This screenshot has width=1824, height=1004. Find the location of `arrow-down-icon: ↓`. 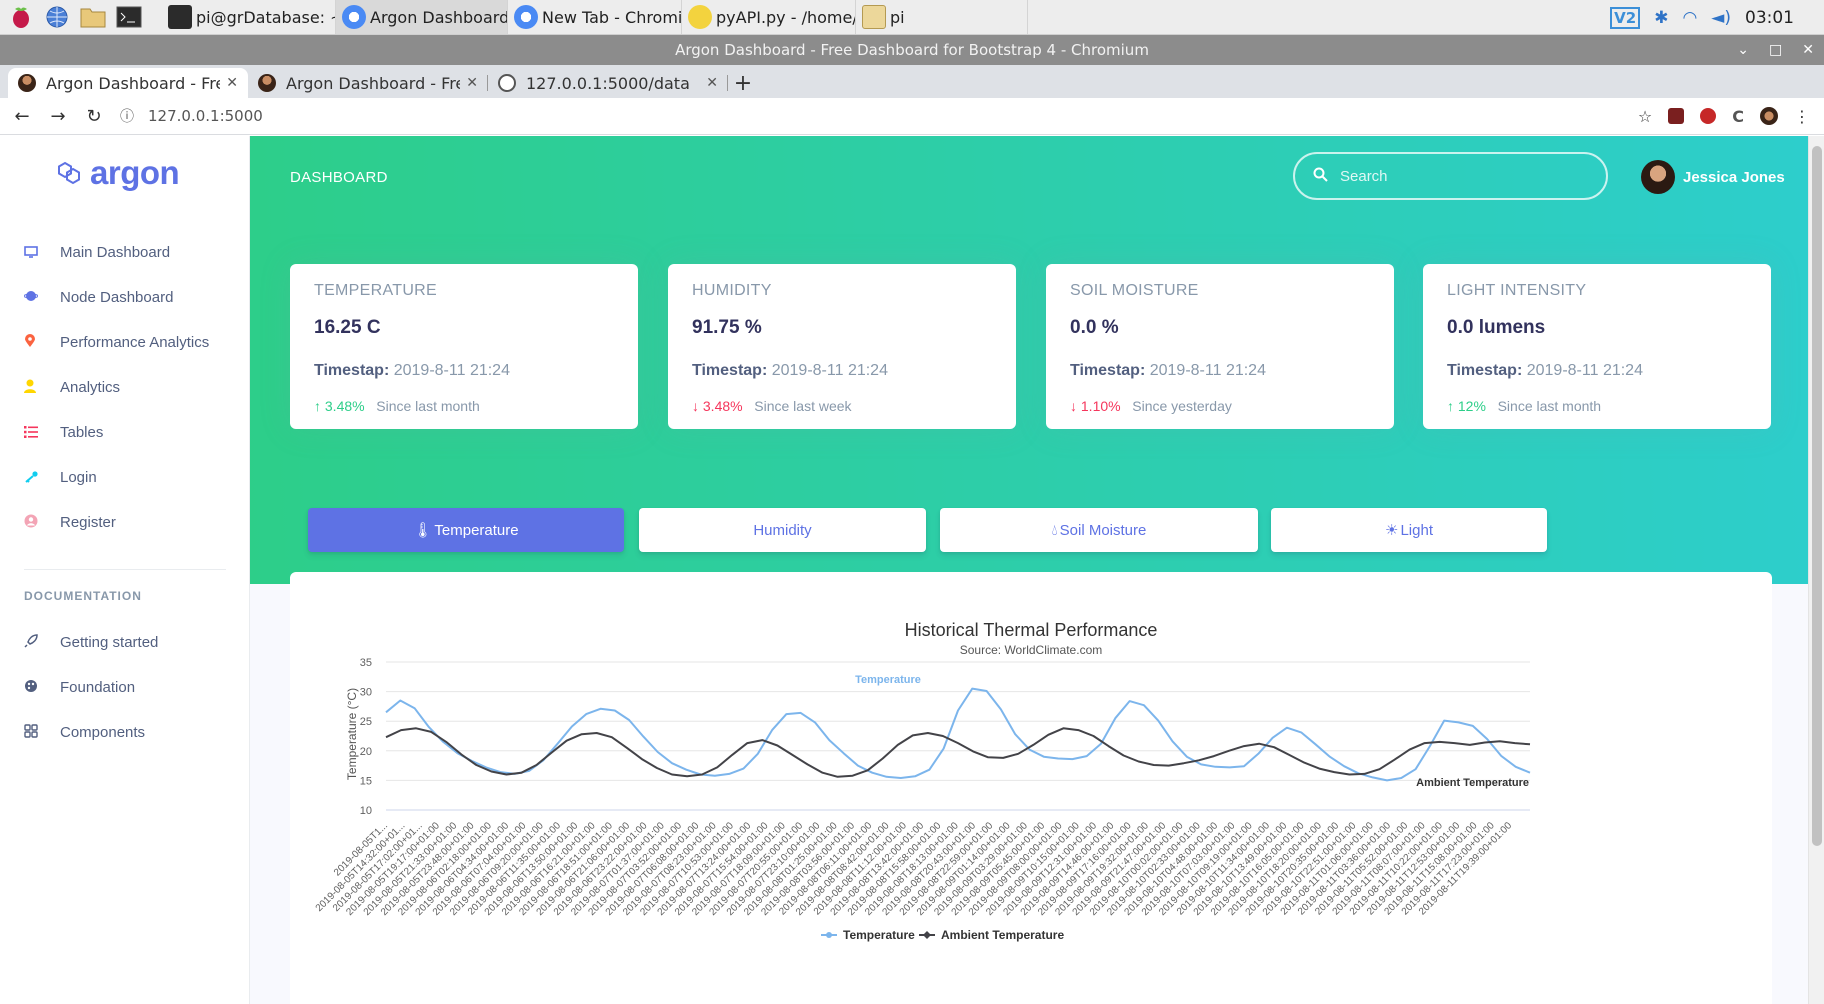

arrow-down-icon: ↓ is located at coordinates (1073, 406).